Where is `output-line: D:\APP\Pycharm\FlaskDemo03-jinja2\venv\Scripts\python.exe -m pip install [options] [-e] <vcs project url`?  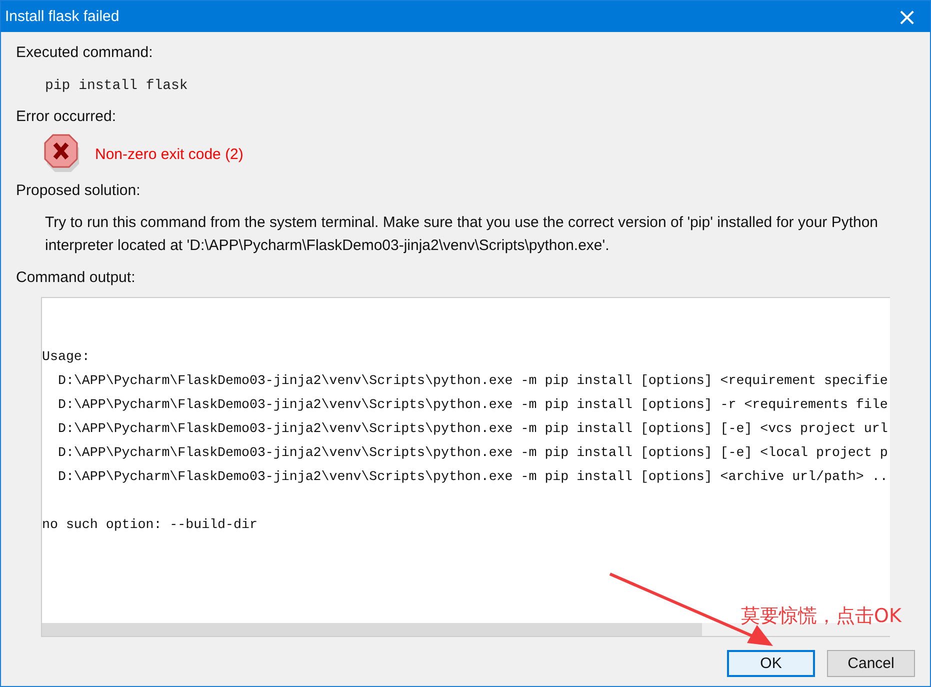
output-line: D:\APP\Pycharm\FlaskDemo03-jinja2\venv\Scripts\python.exe -m pip install [options] [-e] <vcs project url is located at coordinates (472, 429).